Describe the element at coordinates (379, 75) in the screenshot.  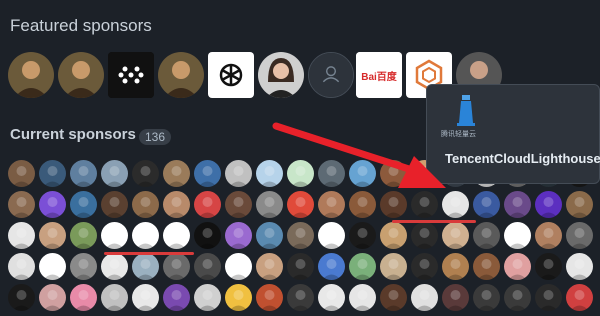
I see `baidu-logo: Bai百度` at that location.